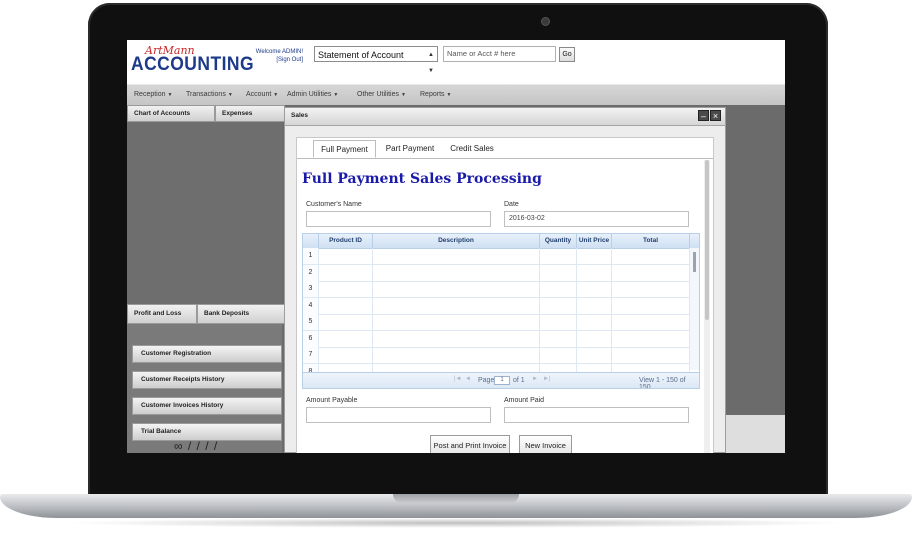 This screenshot has height=551, width=912. I want to click on tab-part-payment: Part Payment, so click(410, 149).